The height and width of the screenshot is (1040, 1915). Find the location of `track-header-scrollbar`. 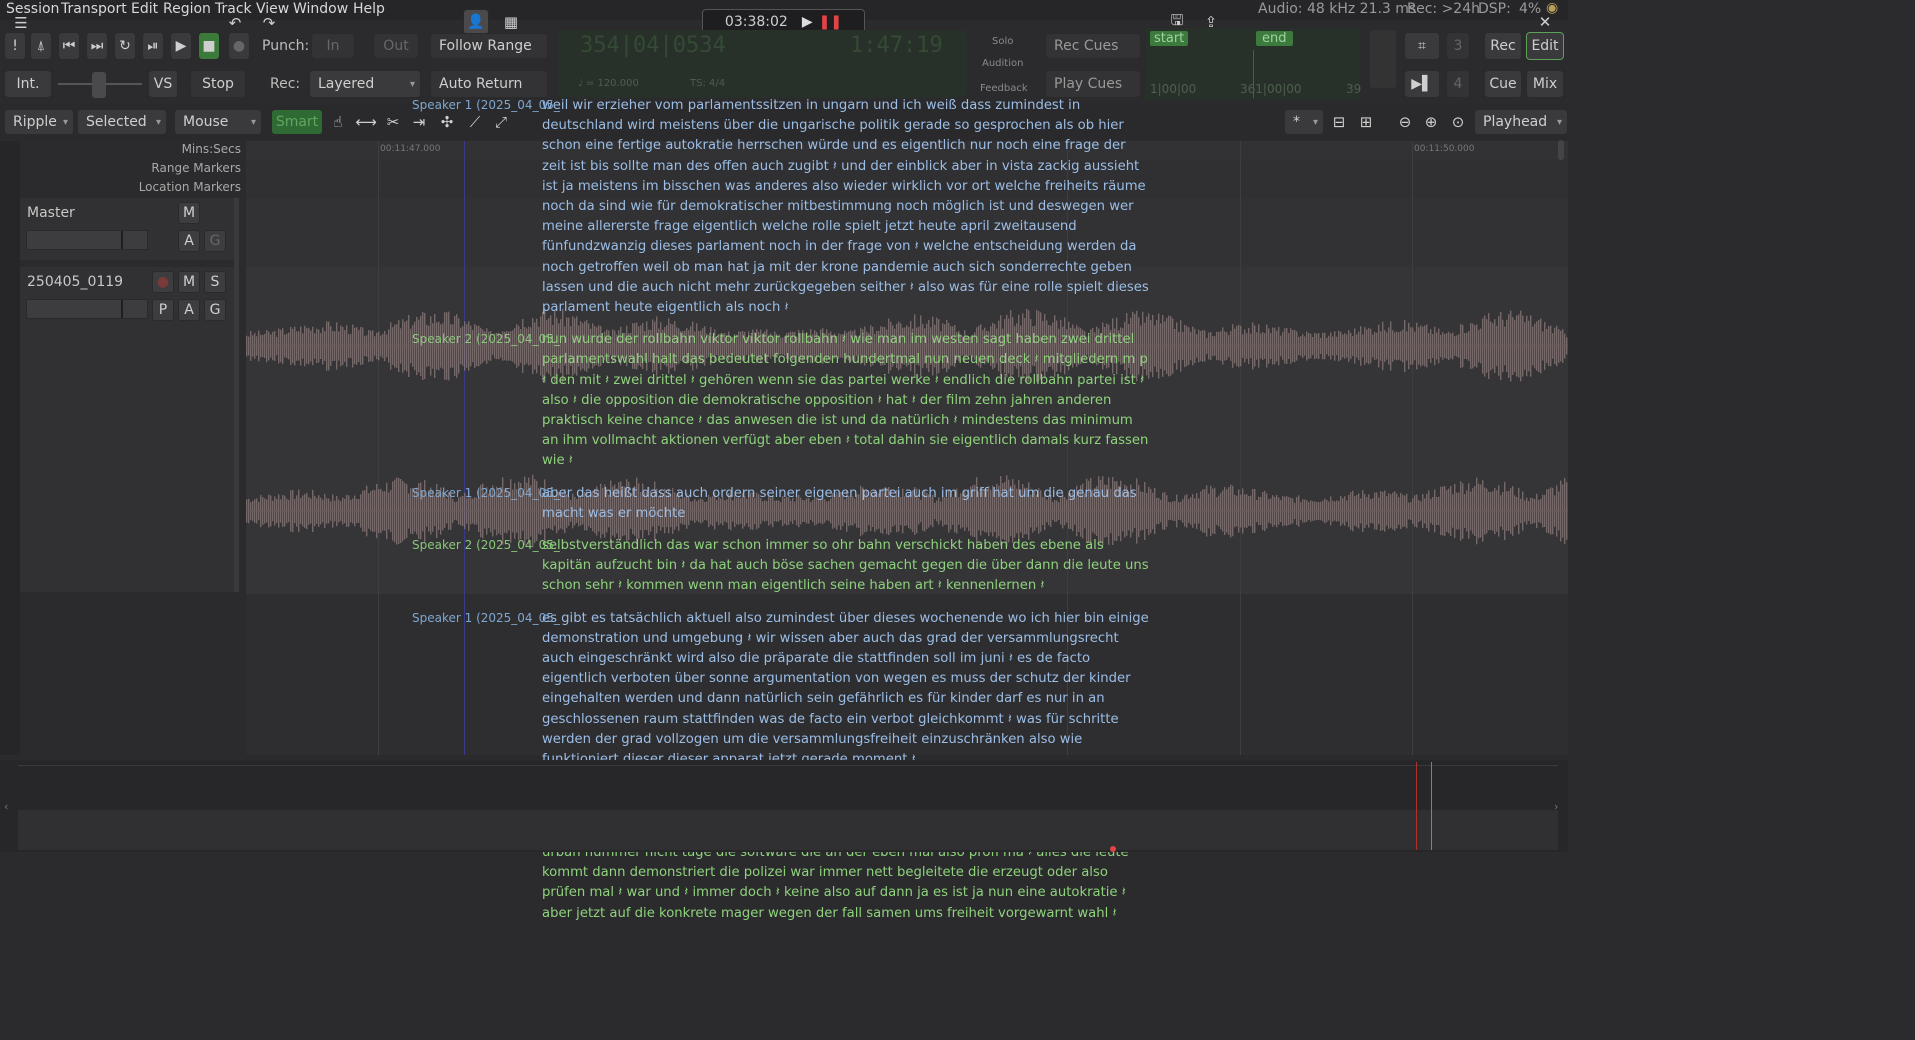

track-header-scrollbar is located at coordinates (236, 395).